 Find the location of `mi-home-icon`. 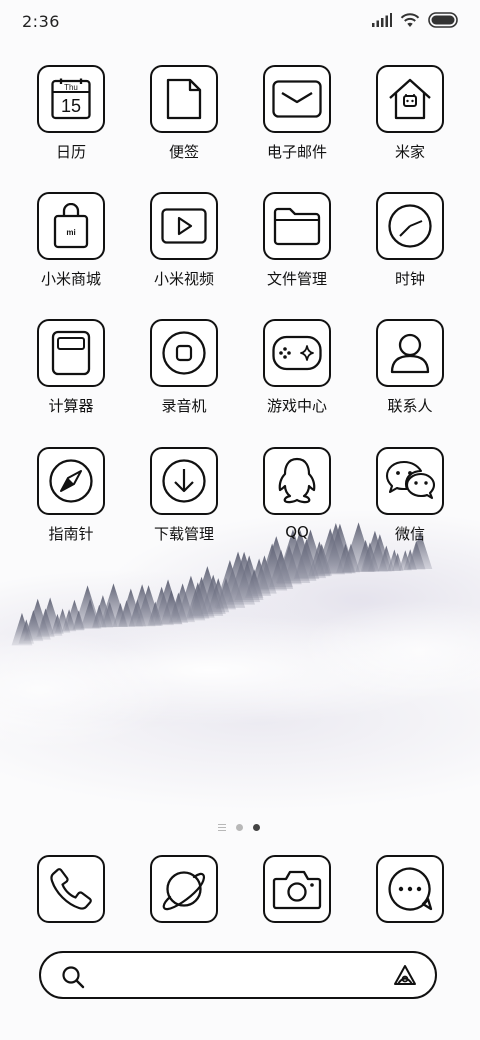

mi-home-icon is located at coordinates (410, 99).